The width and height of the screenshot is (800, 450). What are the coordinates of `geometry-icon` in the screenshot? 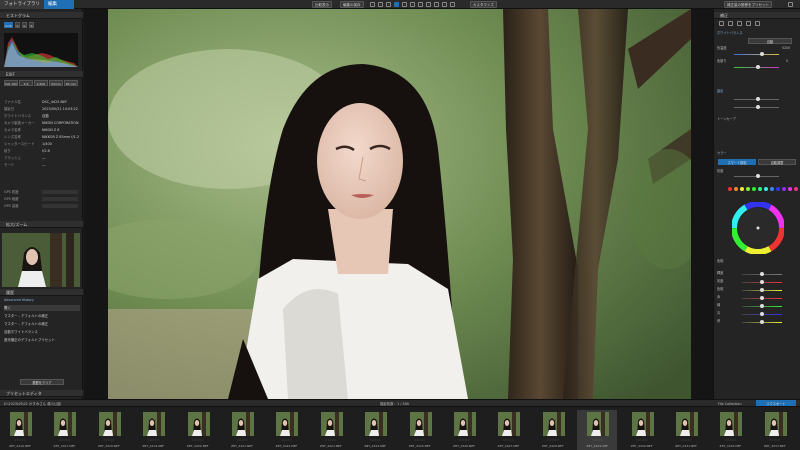 It's located at (757, 23).